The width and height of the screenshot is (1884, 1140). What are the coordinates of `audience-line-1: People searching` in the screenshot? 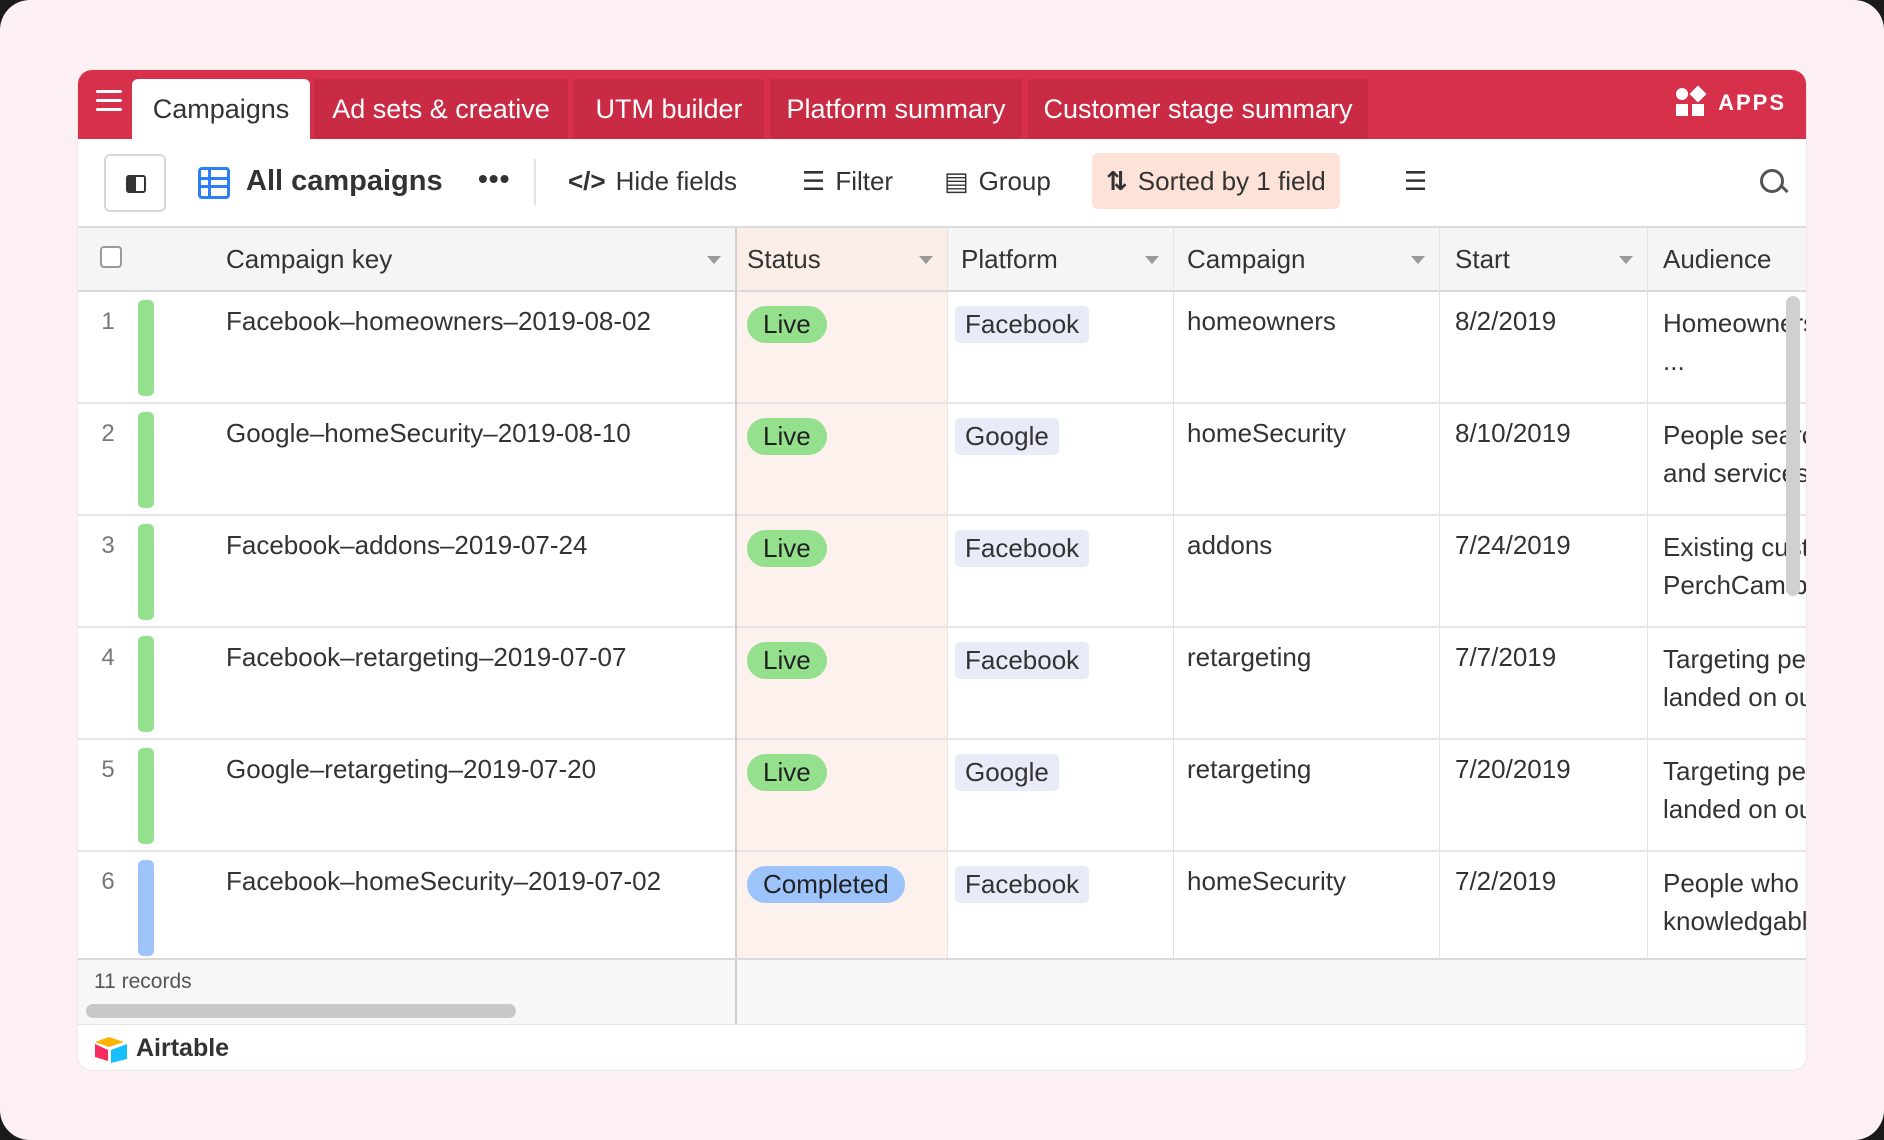 It's located at (1734, 435).